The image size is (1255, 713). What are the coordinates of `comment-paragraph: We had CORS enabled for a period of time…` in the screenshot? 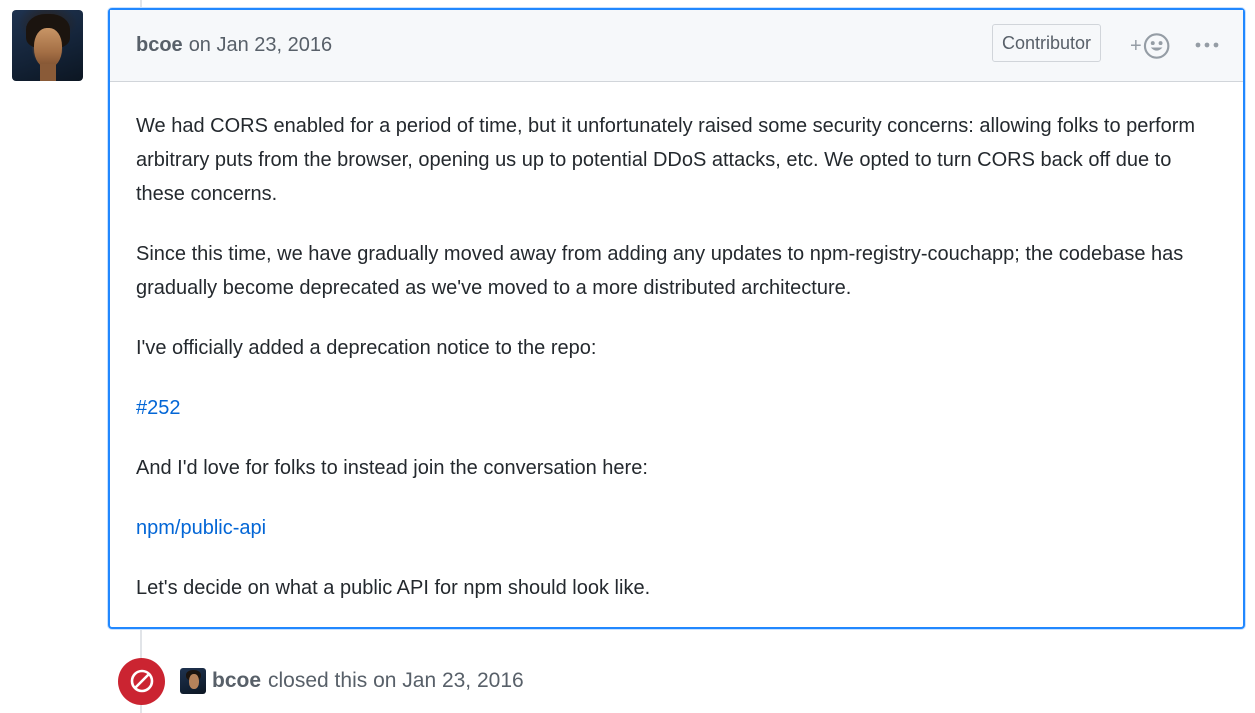 It's located at (666, 160).